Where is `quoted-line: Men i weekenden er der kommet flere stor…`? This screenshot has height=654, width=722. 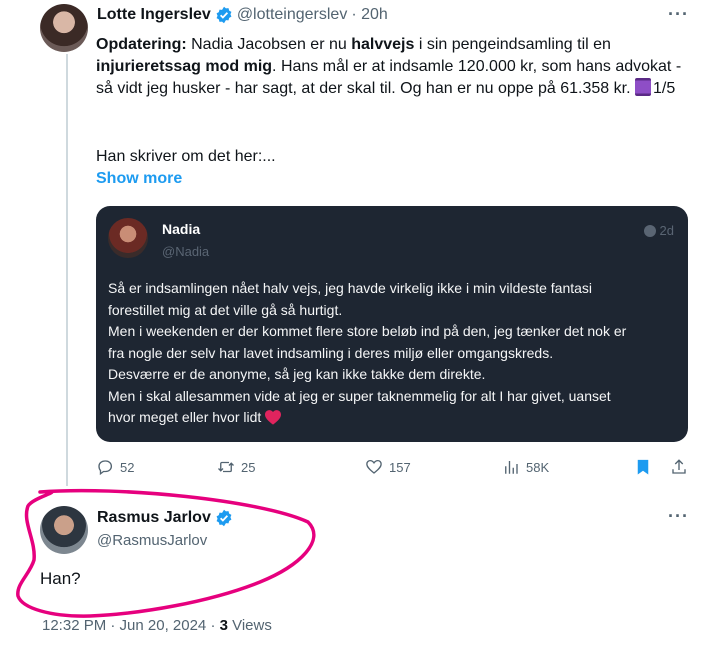
quoted-line: Men i weekenden er der kommet flere stor… is located at coordinates (367, 331).